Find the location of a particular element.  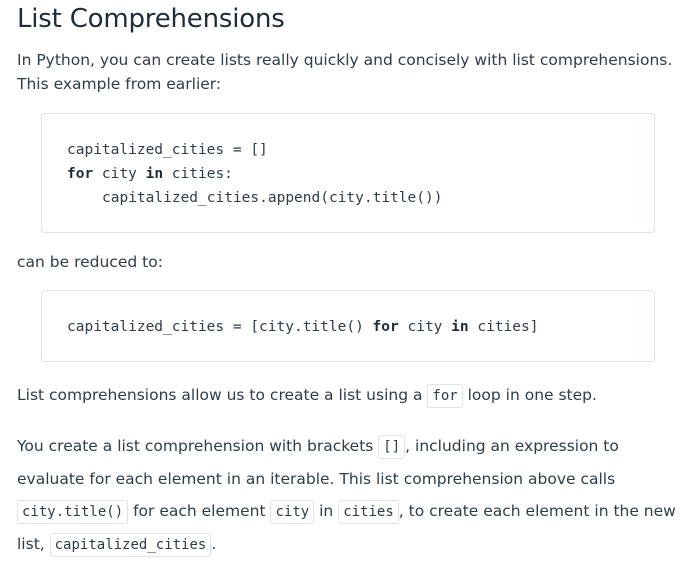

code-line-2: for city in cities: is located at coordinates (360, 174).